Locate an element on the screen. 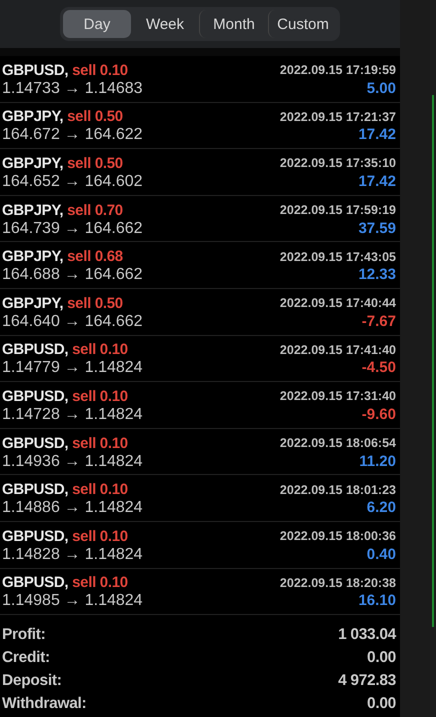 The width and height of the screenshot is (436, 717). deal-time: 2022.09.15 17:41:40 is located at coordinates (338, 349).